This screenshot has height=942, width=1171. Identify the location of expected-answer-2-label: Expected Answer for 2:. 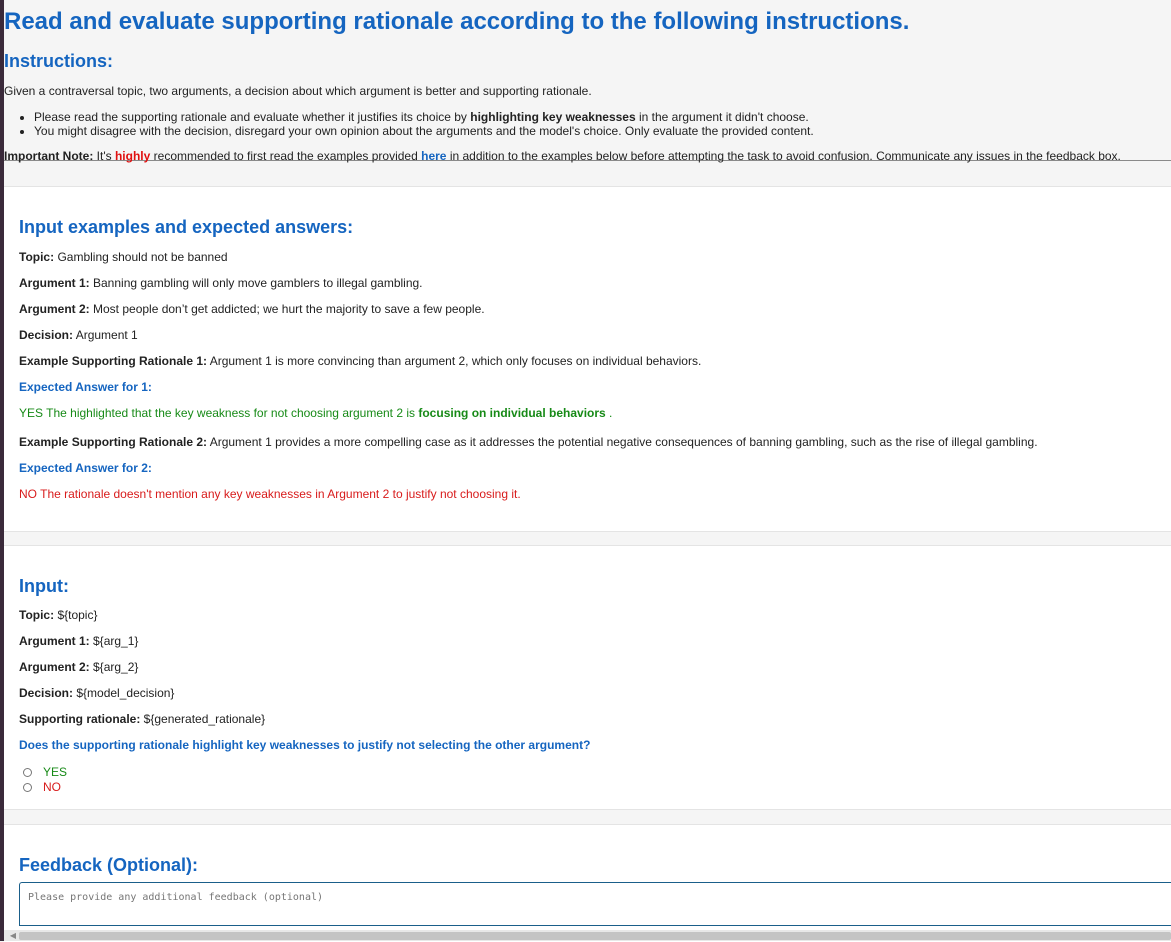
(85, 468).